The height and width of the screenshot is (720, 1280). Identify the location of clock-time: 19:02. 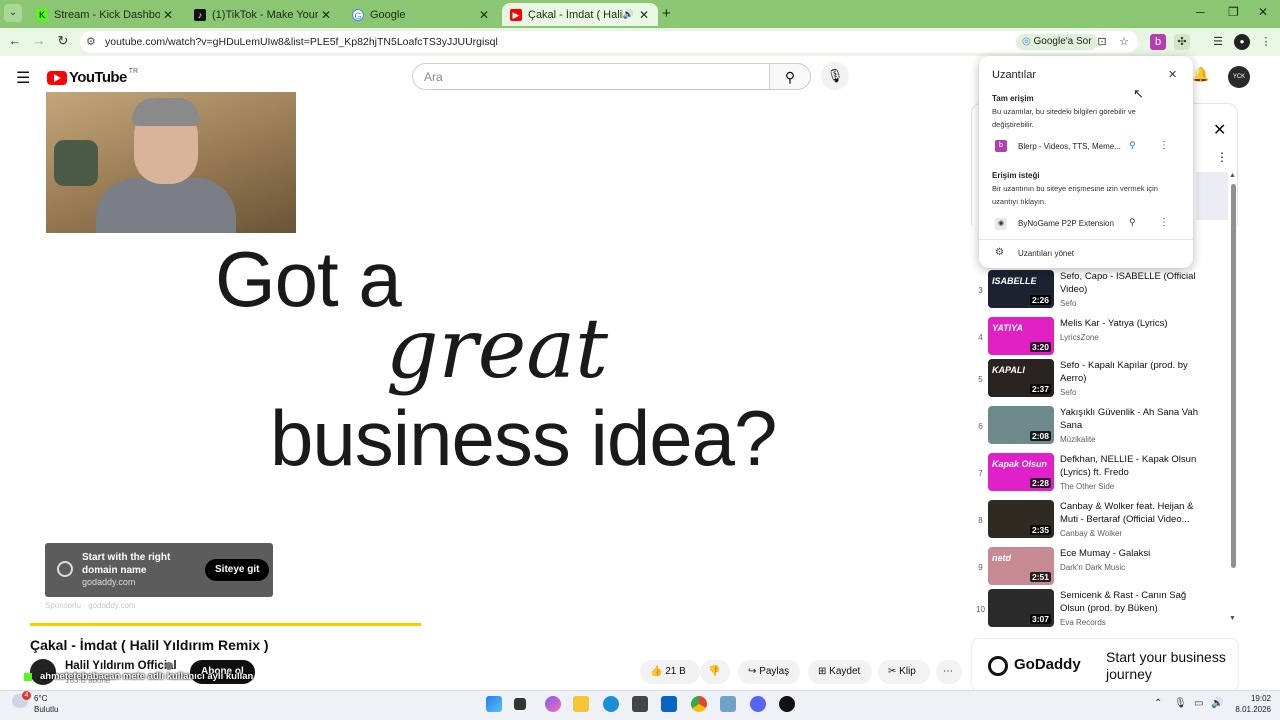
(1252, 698).